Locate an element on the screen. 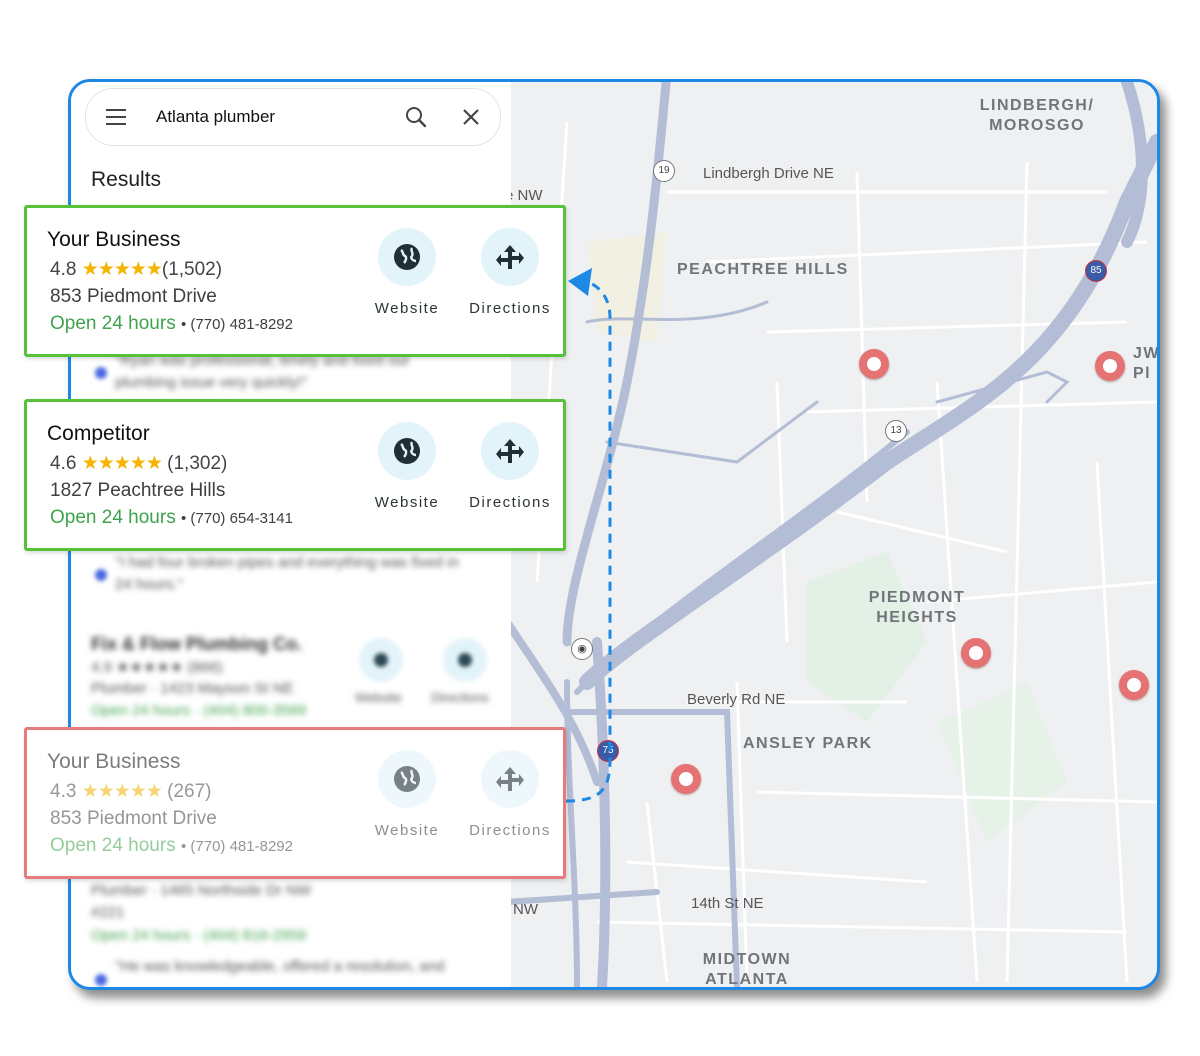 The width and height of the screenshot is (1200, 1056). map-label-edge-jw: JW Pl is located at coordinates (1145, 363).